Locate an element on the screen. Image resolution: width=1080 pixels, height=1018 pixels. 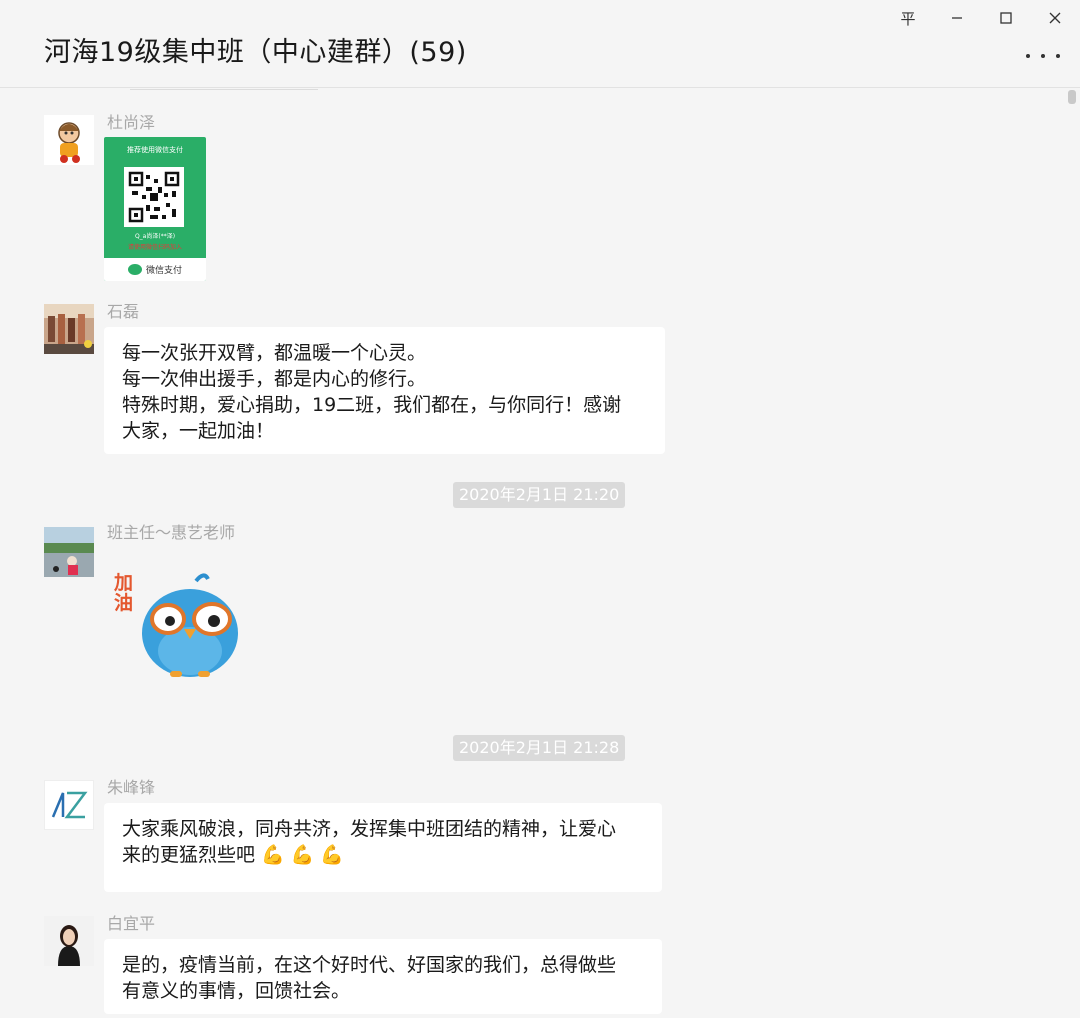
sticker-image: 加 油 is located at coordinates (179, 632).